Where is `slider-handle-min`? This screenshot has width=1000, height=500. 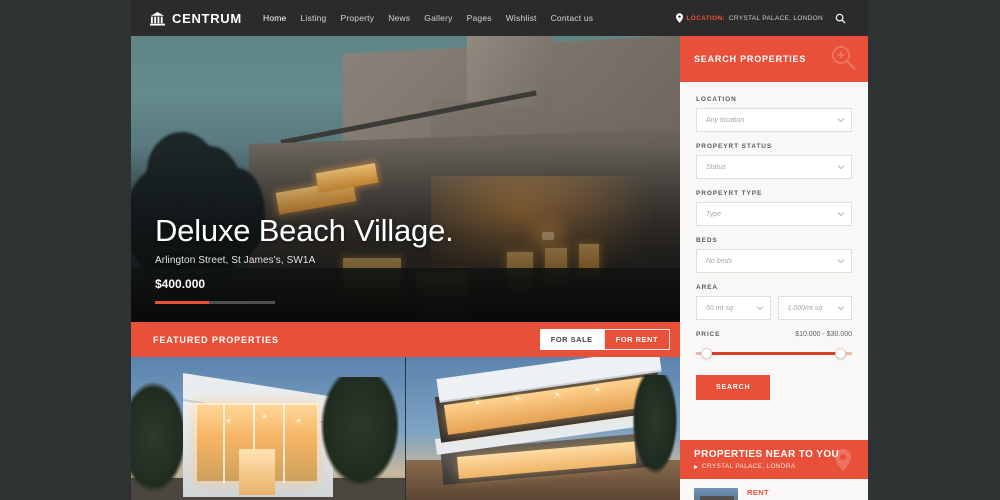 slider-handle-min is located at coordinates (706, 353).